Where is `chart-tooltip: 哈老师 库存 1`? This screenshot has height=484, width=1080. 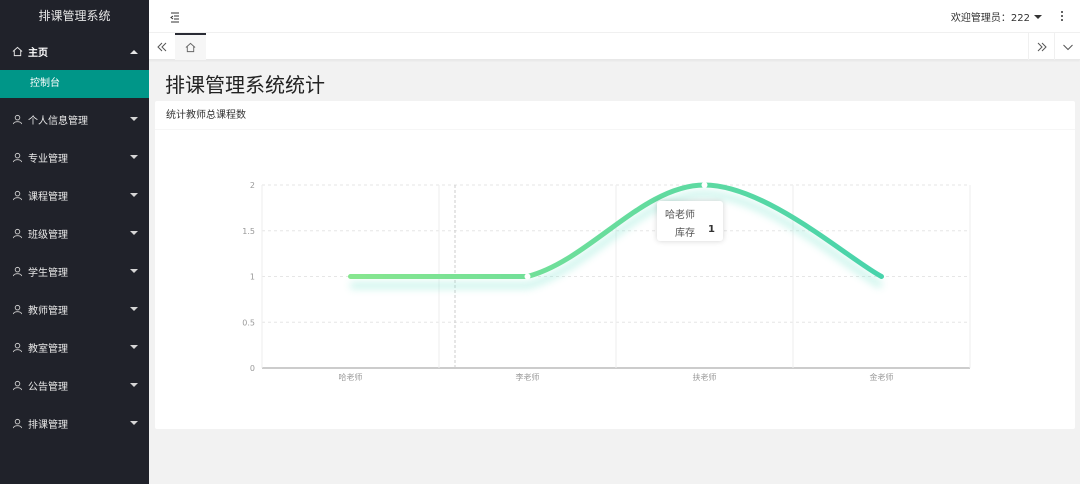 chart-tooltip: 哈老师 库存 1 is located at coordinates (690, 221).